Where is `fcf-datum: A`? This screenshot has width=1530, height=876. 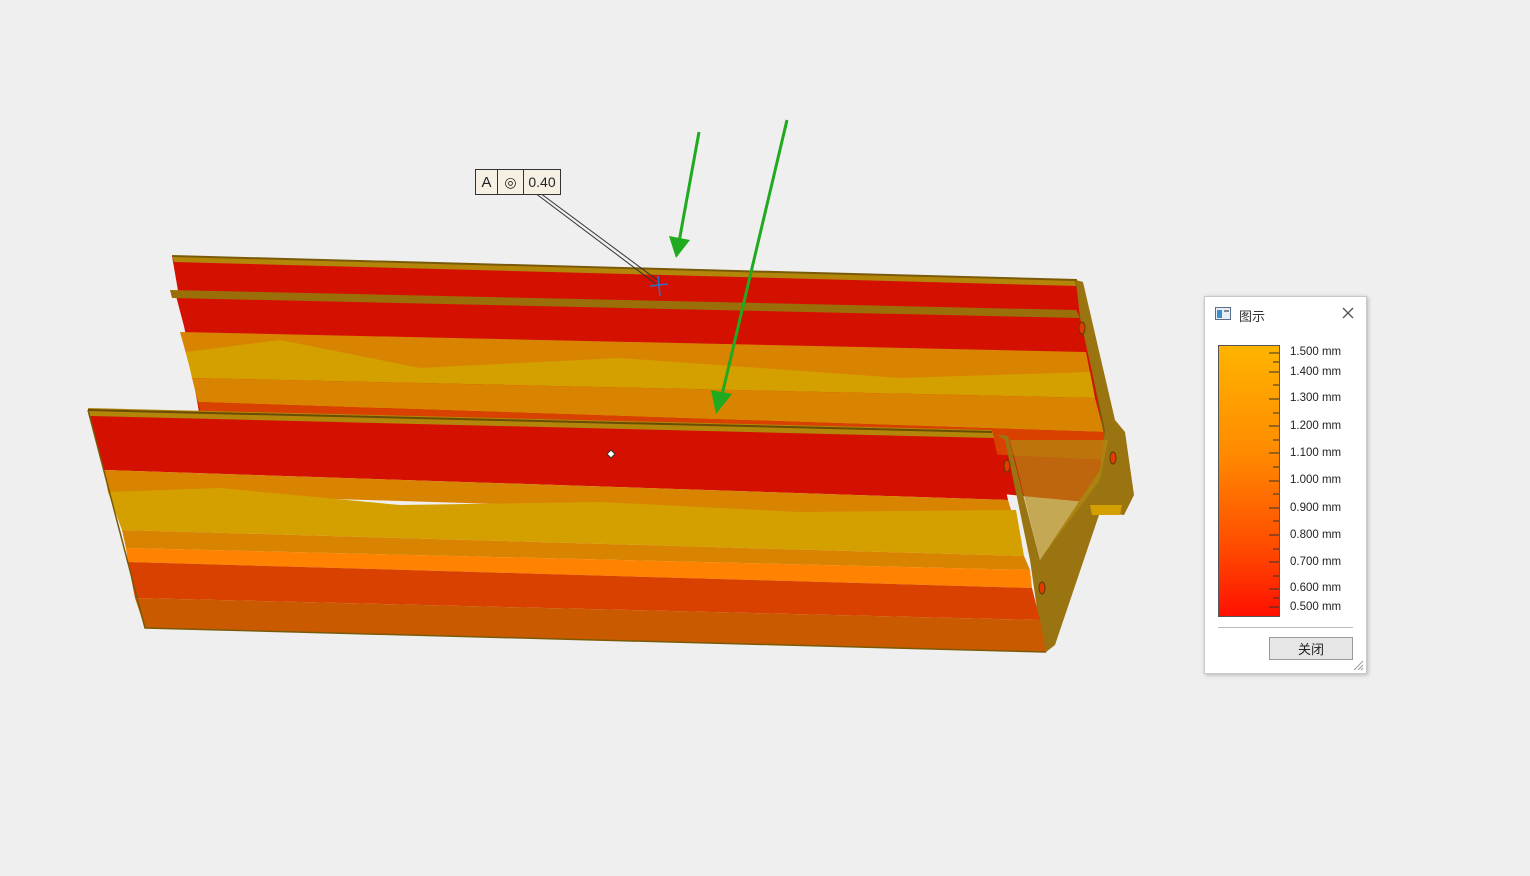
fcf-datum: A is located at coordinates (487, 182).